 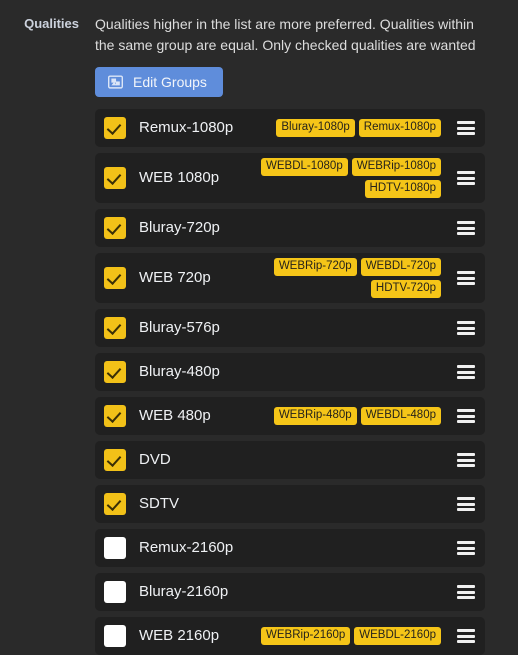 I want to click on quality-badge: HDTV-1080p, so click(x=402, y=189).